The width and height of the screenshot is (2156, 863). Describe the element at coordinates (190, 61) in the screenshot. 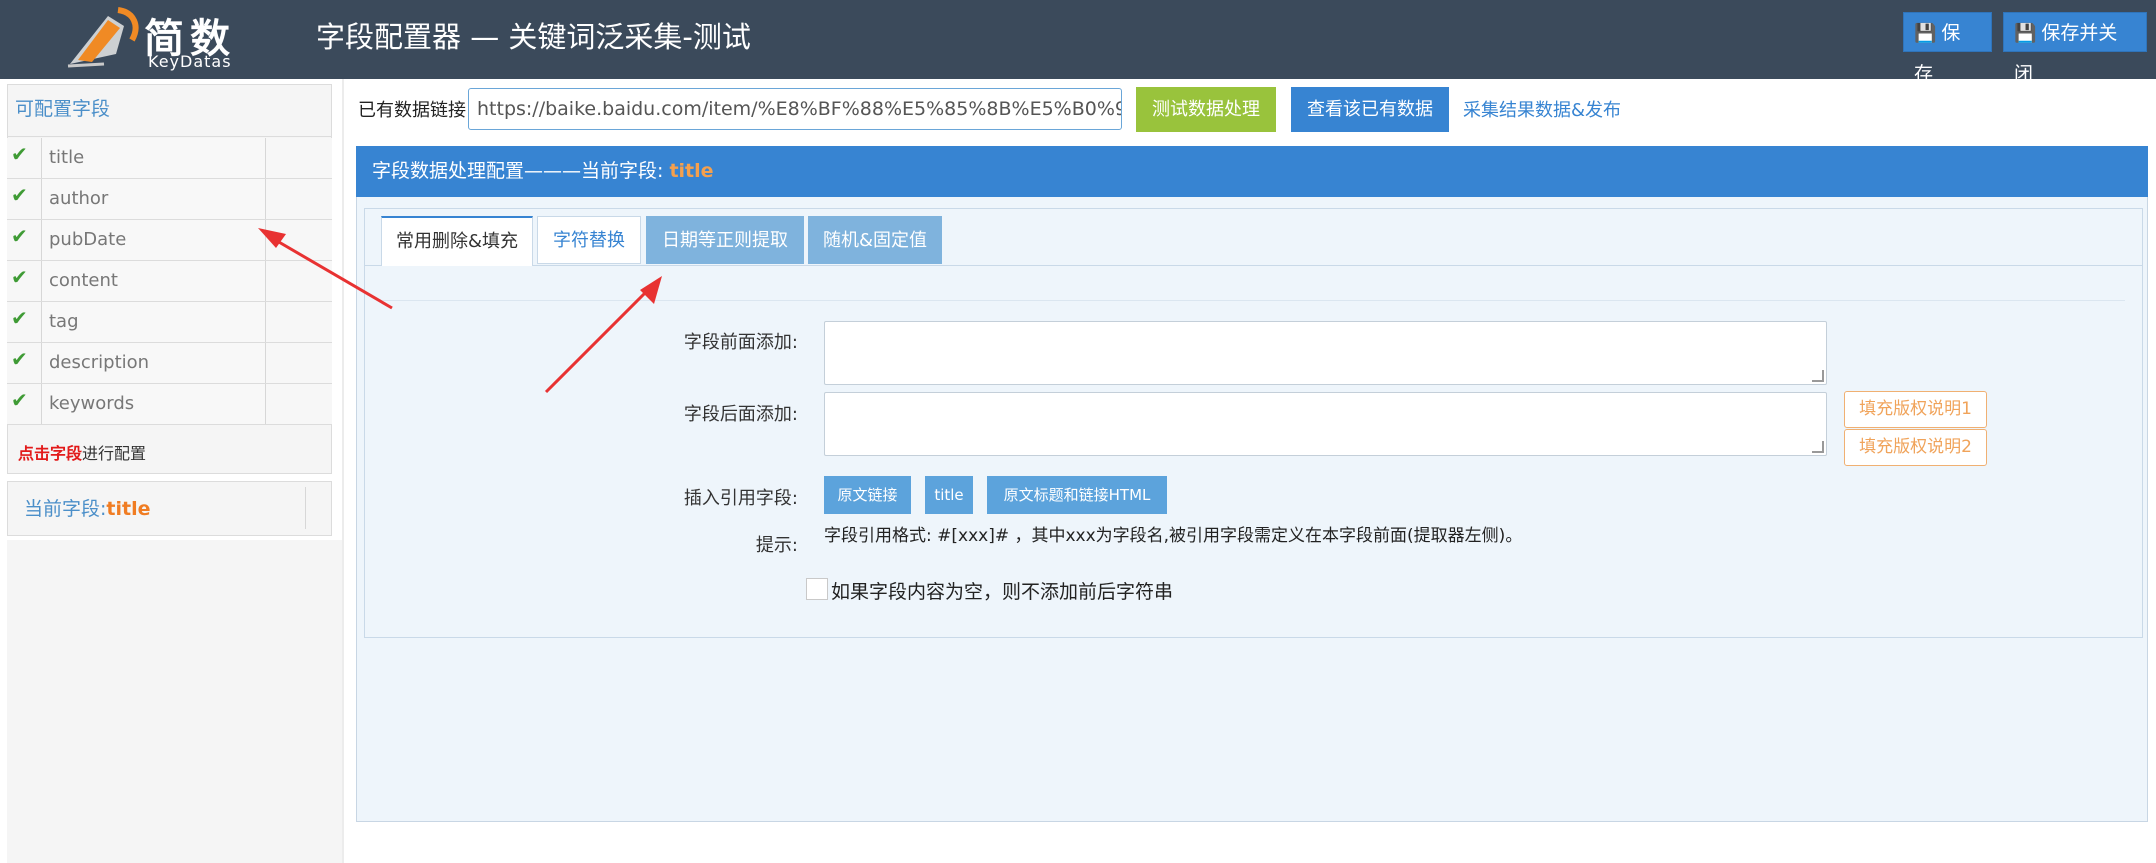

I see `logo-text-en: KeyDatas` at that location.